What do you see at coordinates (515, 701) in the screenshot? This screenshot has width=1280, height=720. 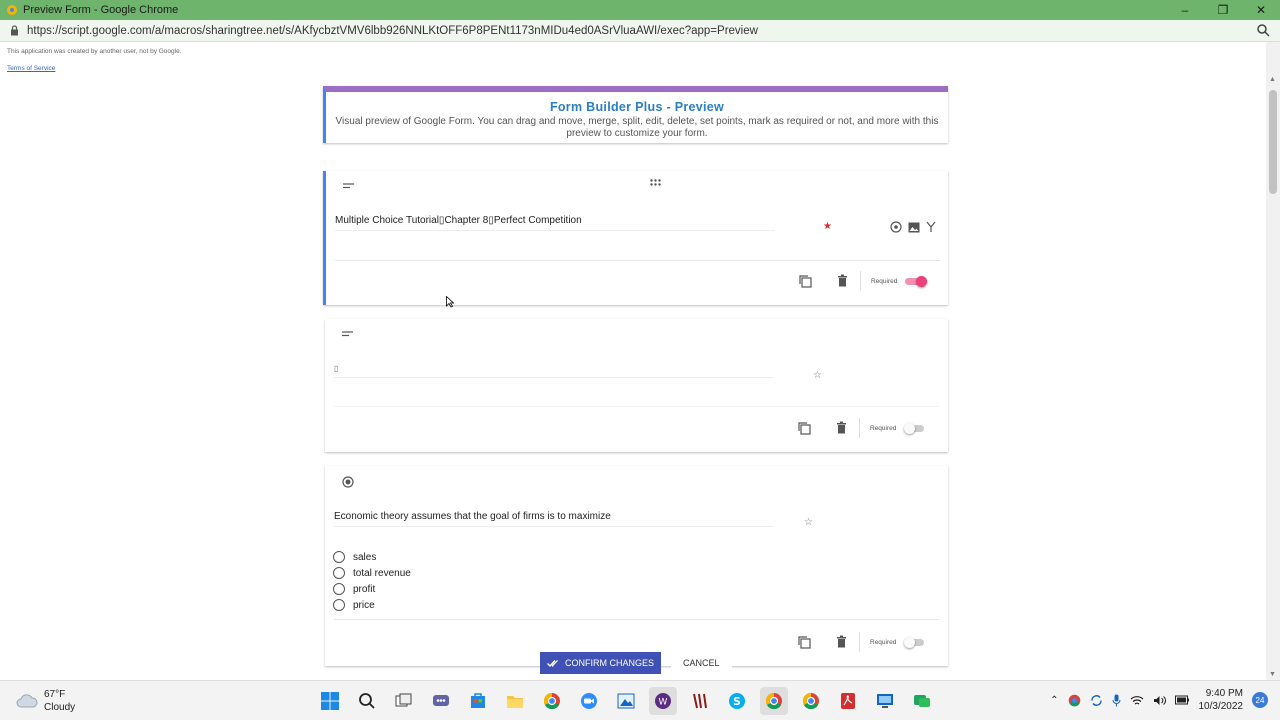 I see `file-explorer-icon` at bounding box center [515, 701].